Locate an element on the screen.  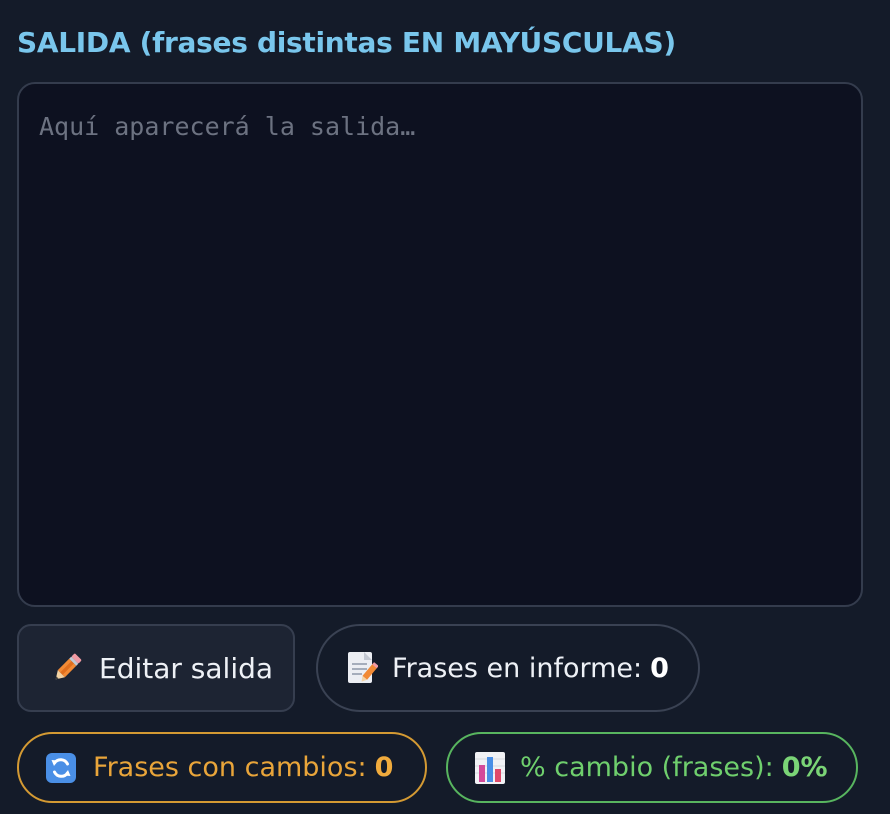
pencil-icon is located at coordinates (67, 668).